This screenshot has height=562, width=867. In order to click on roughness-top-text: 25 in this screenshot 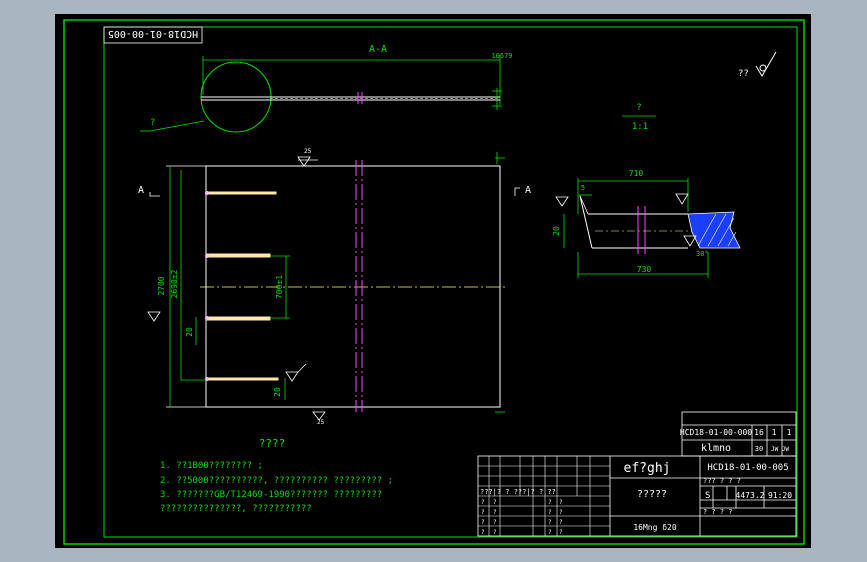, I will do `click(308, 151)`.